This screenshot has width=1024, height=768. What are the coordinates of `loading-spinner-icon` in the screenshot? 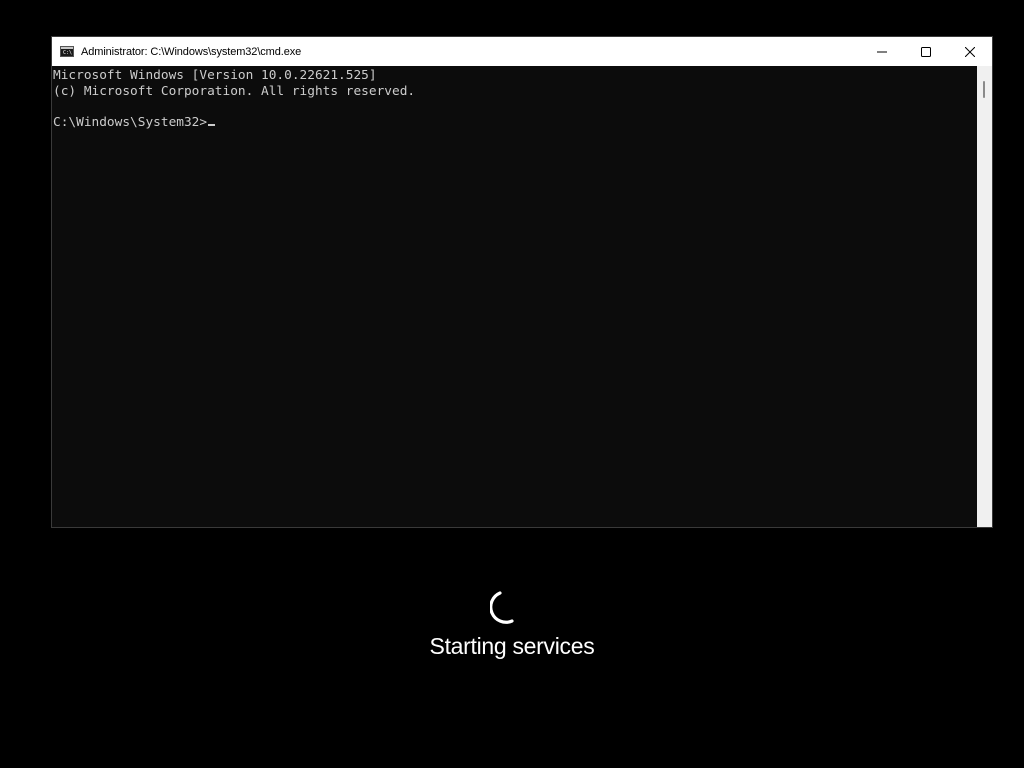 It's located at (502, 607).